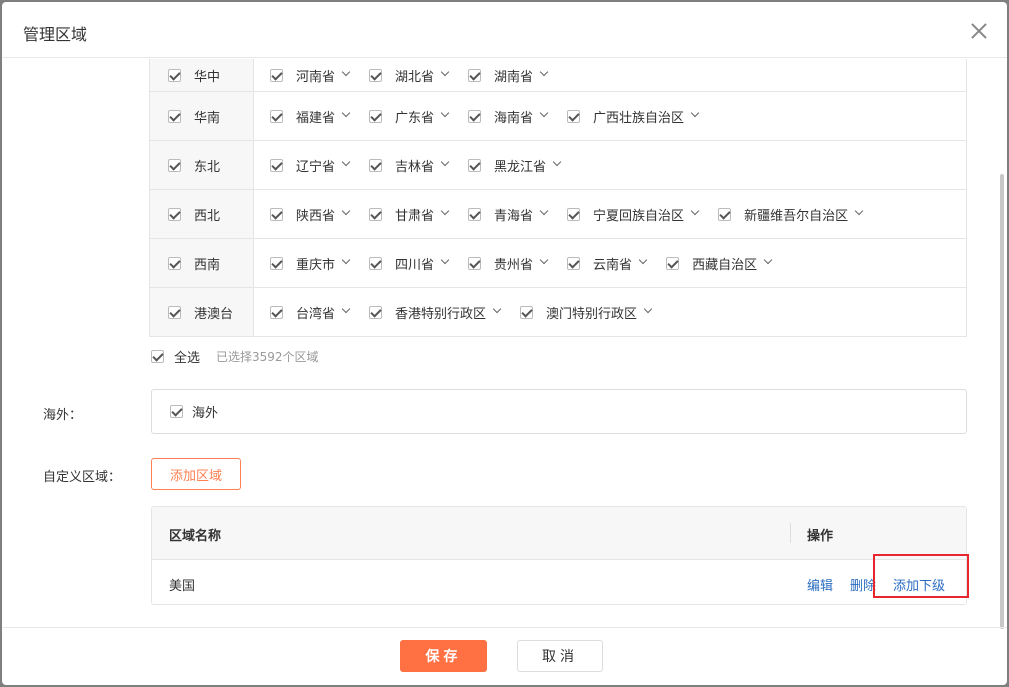  What do you see at coordinates (415, 216) in the screenshot?
I see `province-label: 甘肃省` at bounding box center [415, 216].